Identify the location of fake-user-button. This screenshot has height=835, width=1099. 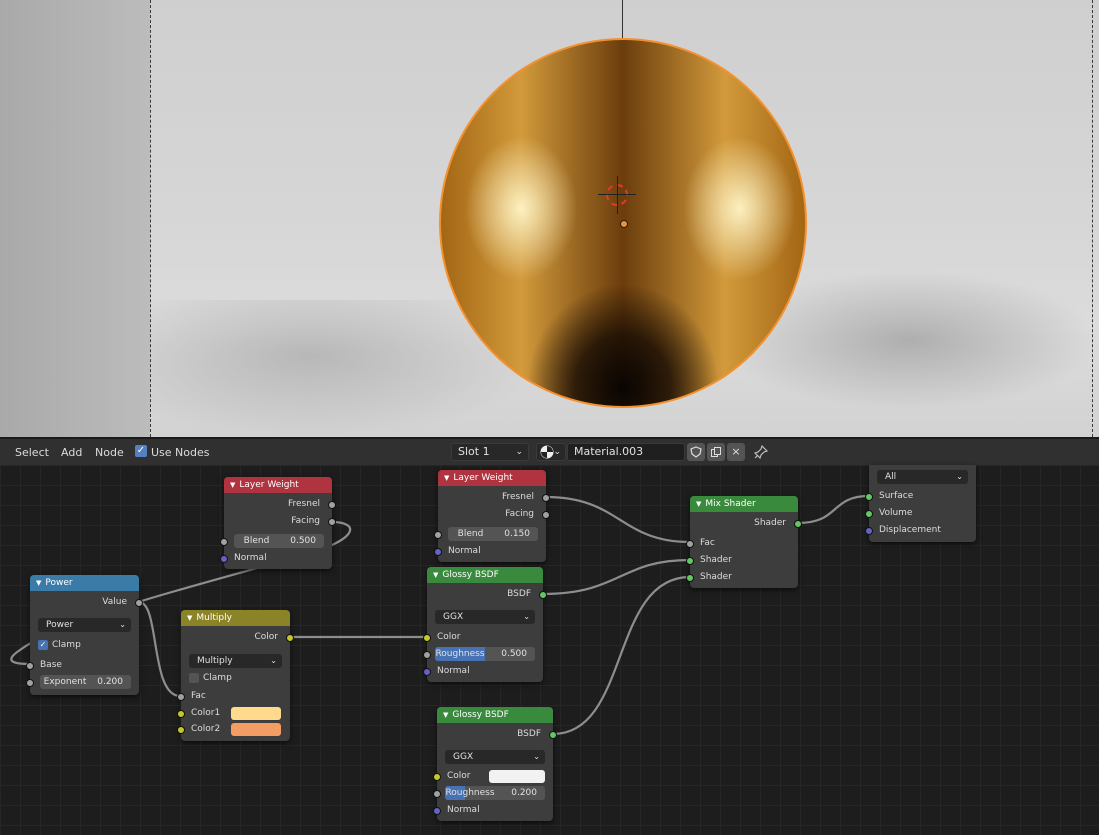
(696, 452).